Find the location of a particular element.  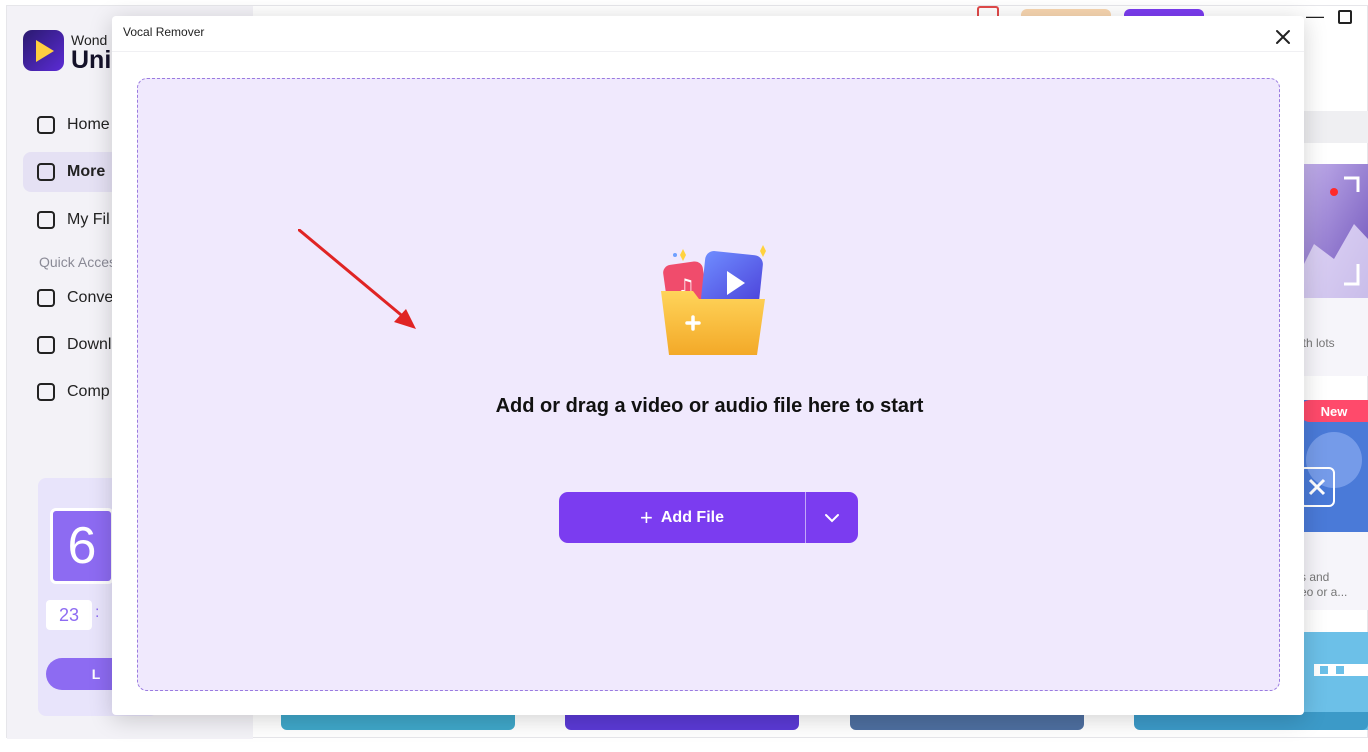

search-bar is located at coordinates (1333, 127).